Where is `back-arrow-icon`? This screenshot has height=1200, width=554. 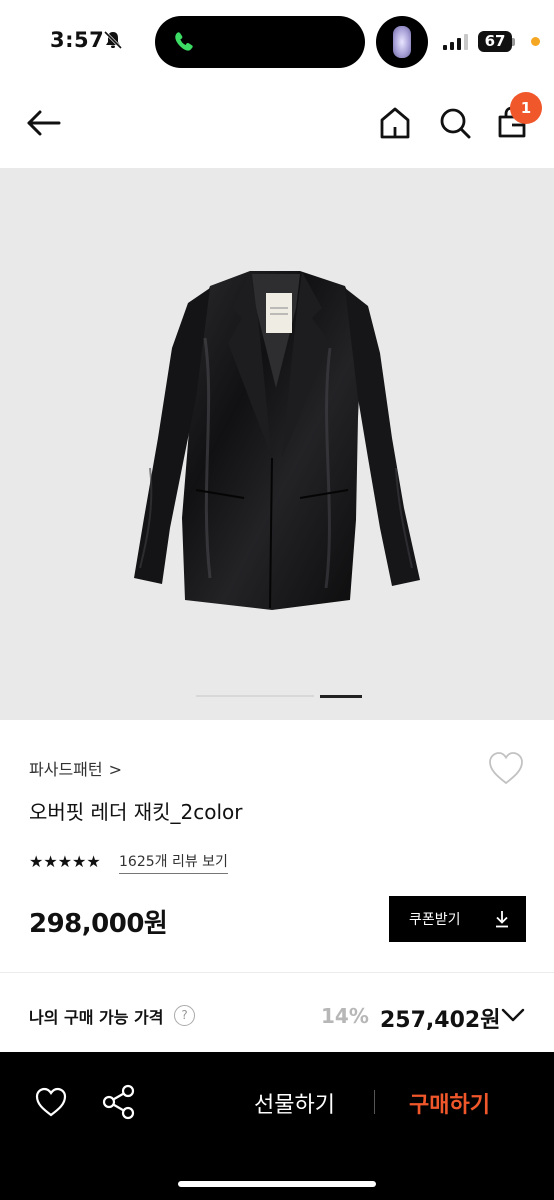 back-arrow-icon is located at coordinates (44, 123).